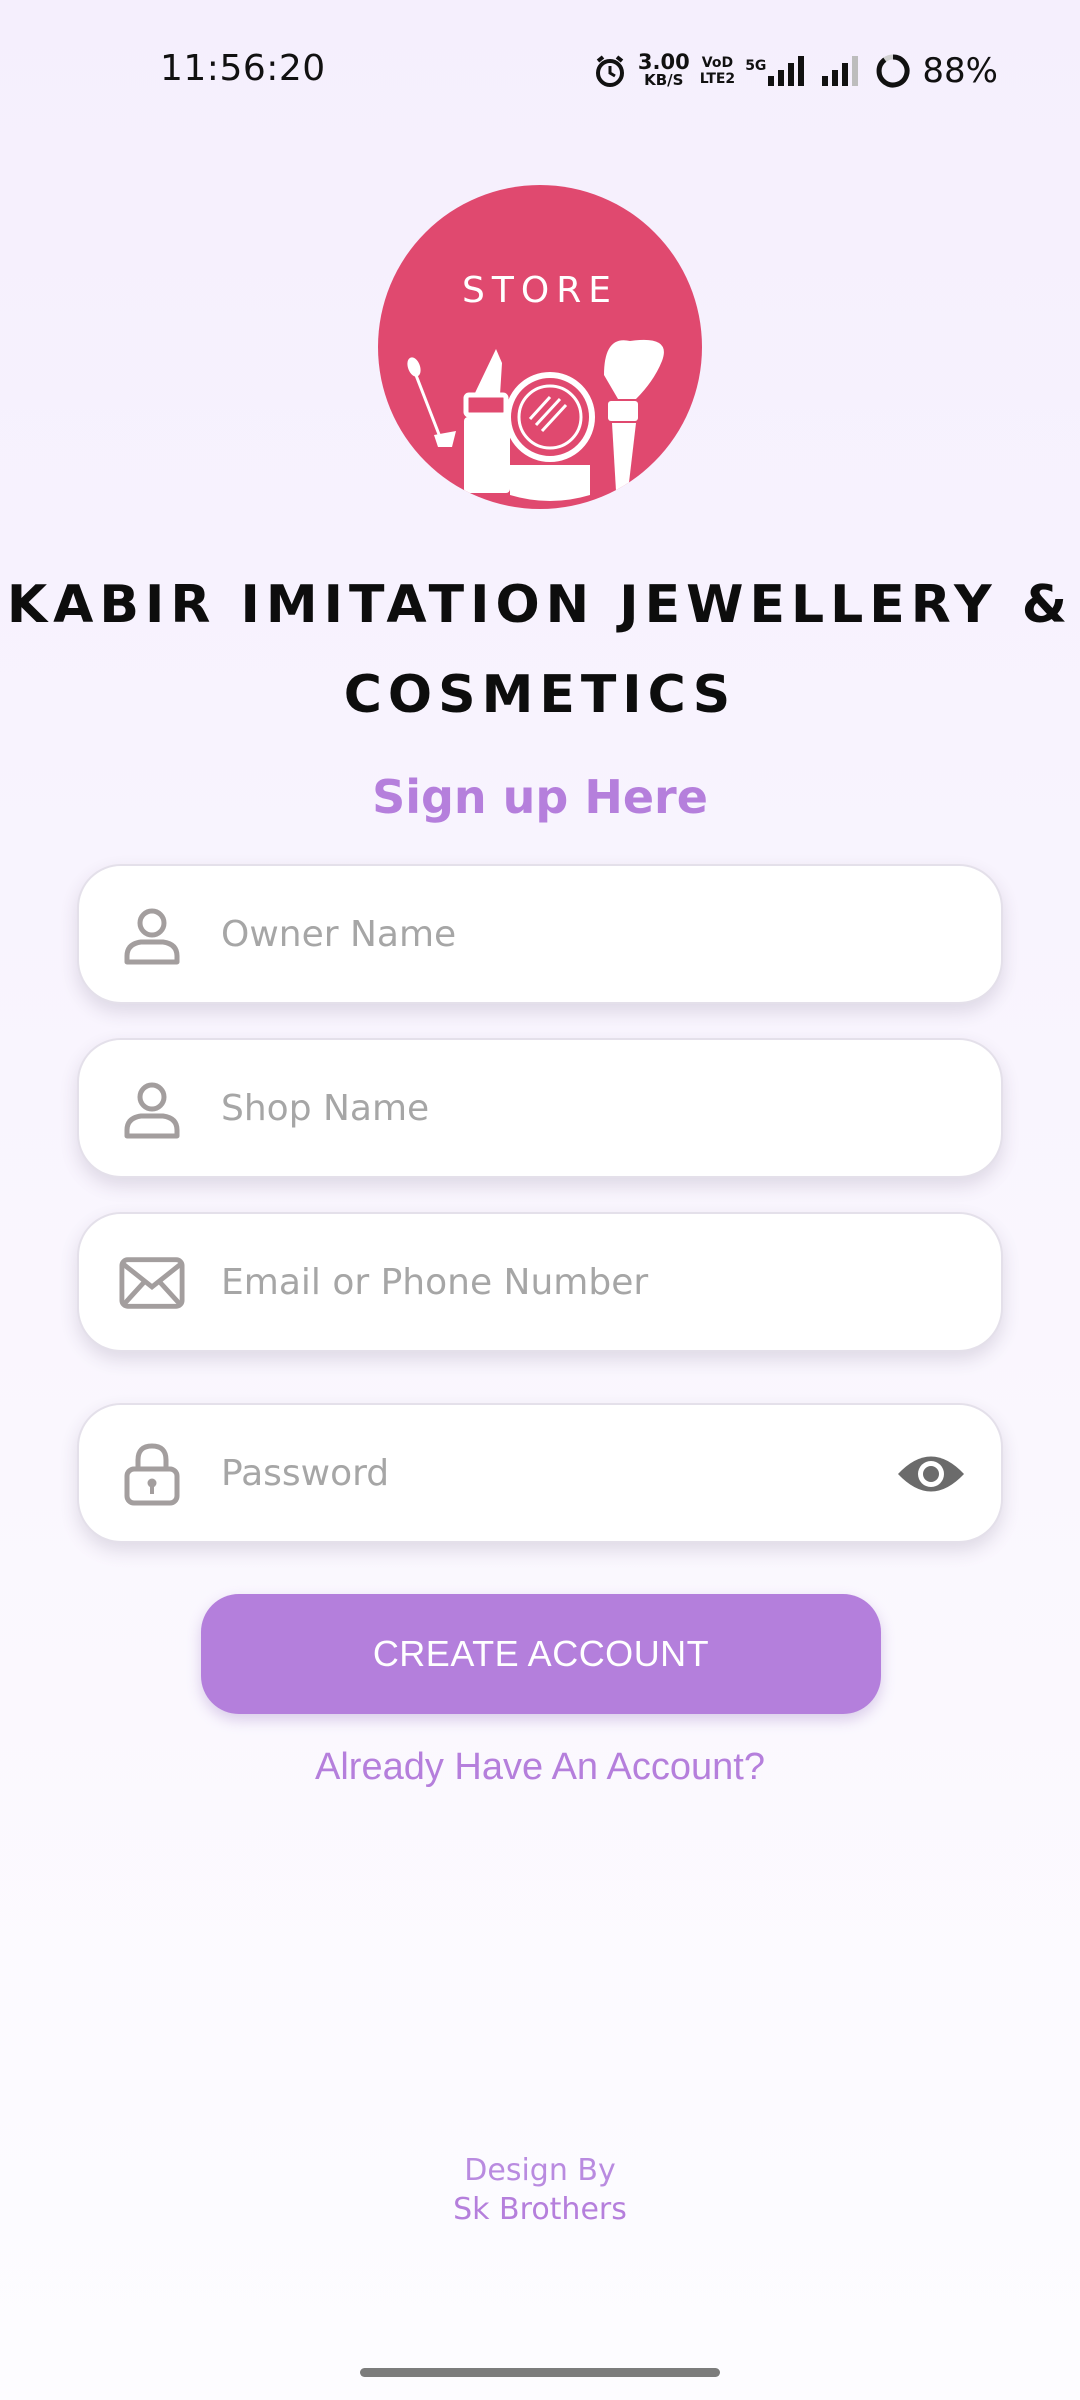 The width and height of the screenshot is (1080, 2400). I want to click on brand-title-line2: COSMETICS, so click(540, 695).